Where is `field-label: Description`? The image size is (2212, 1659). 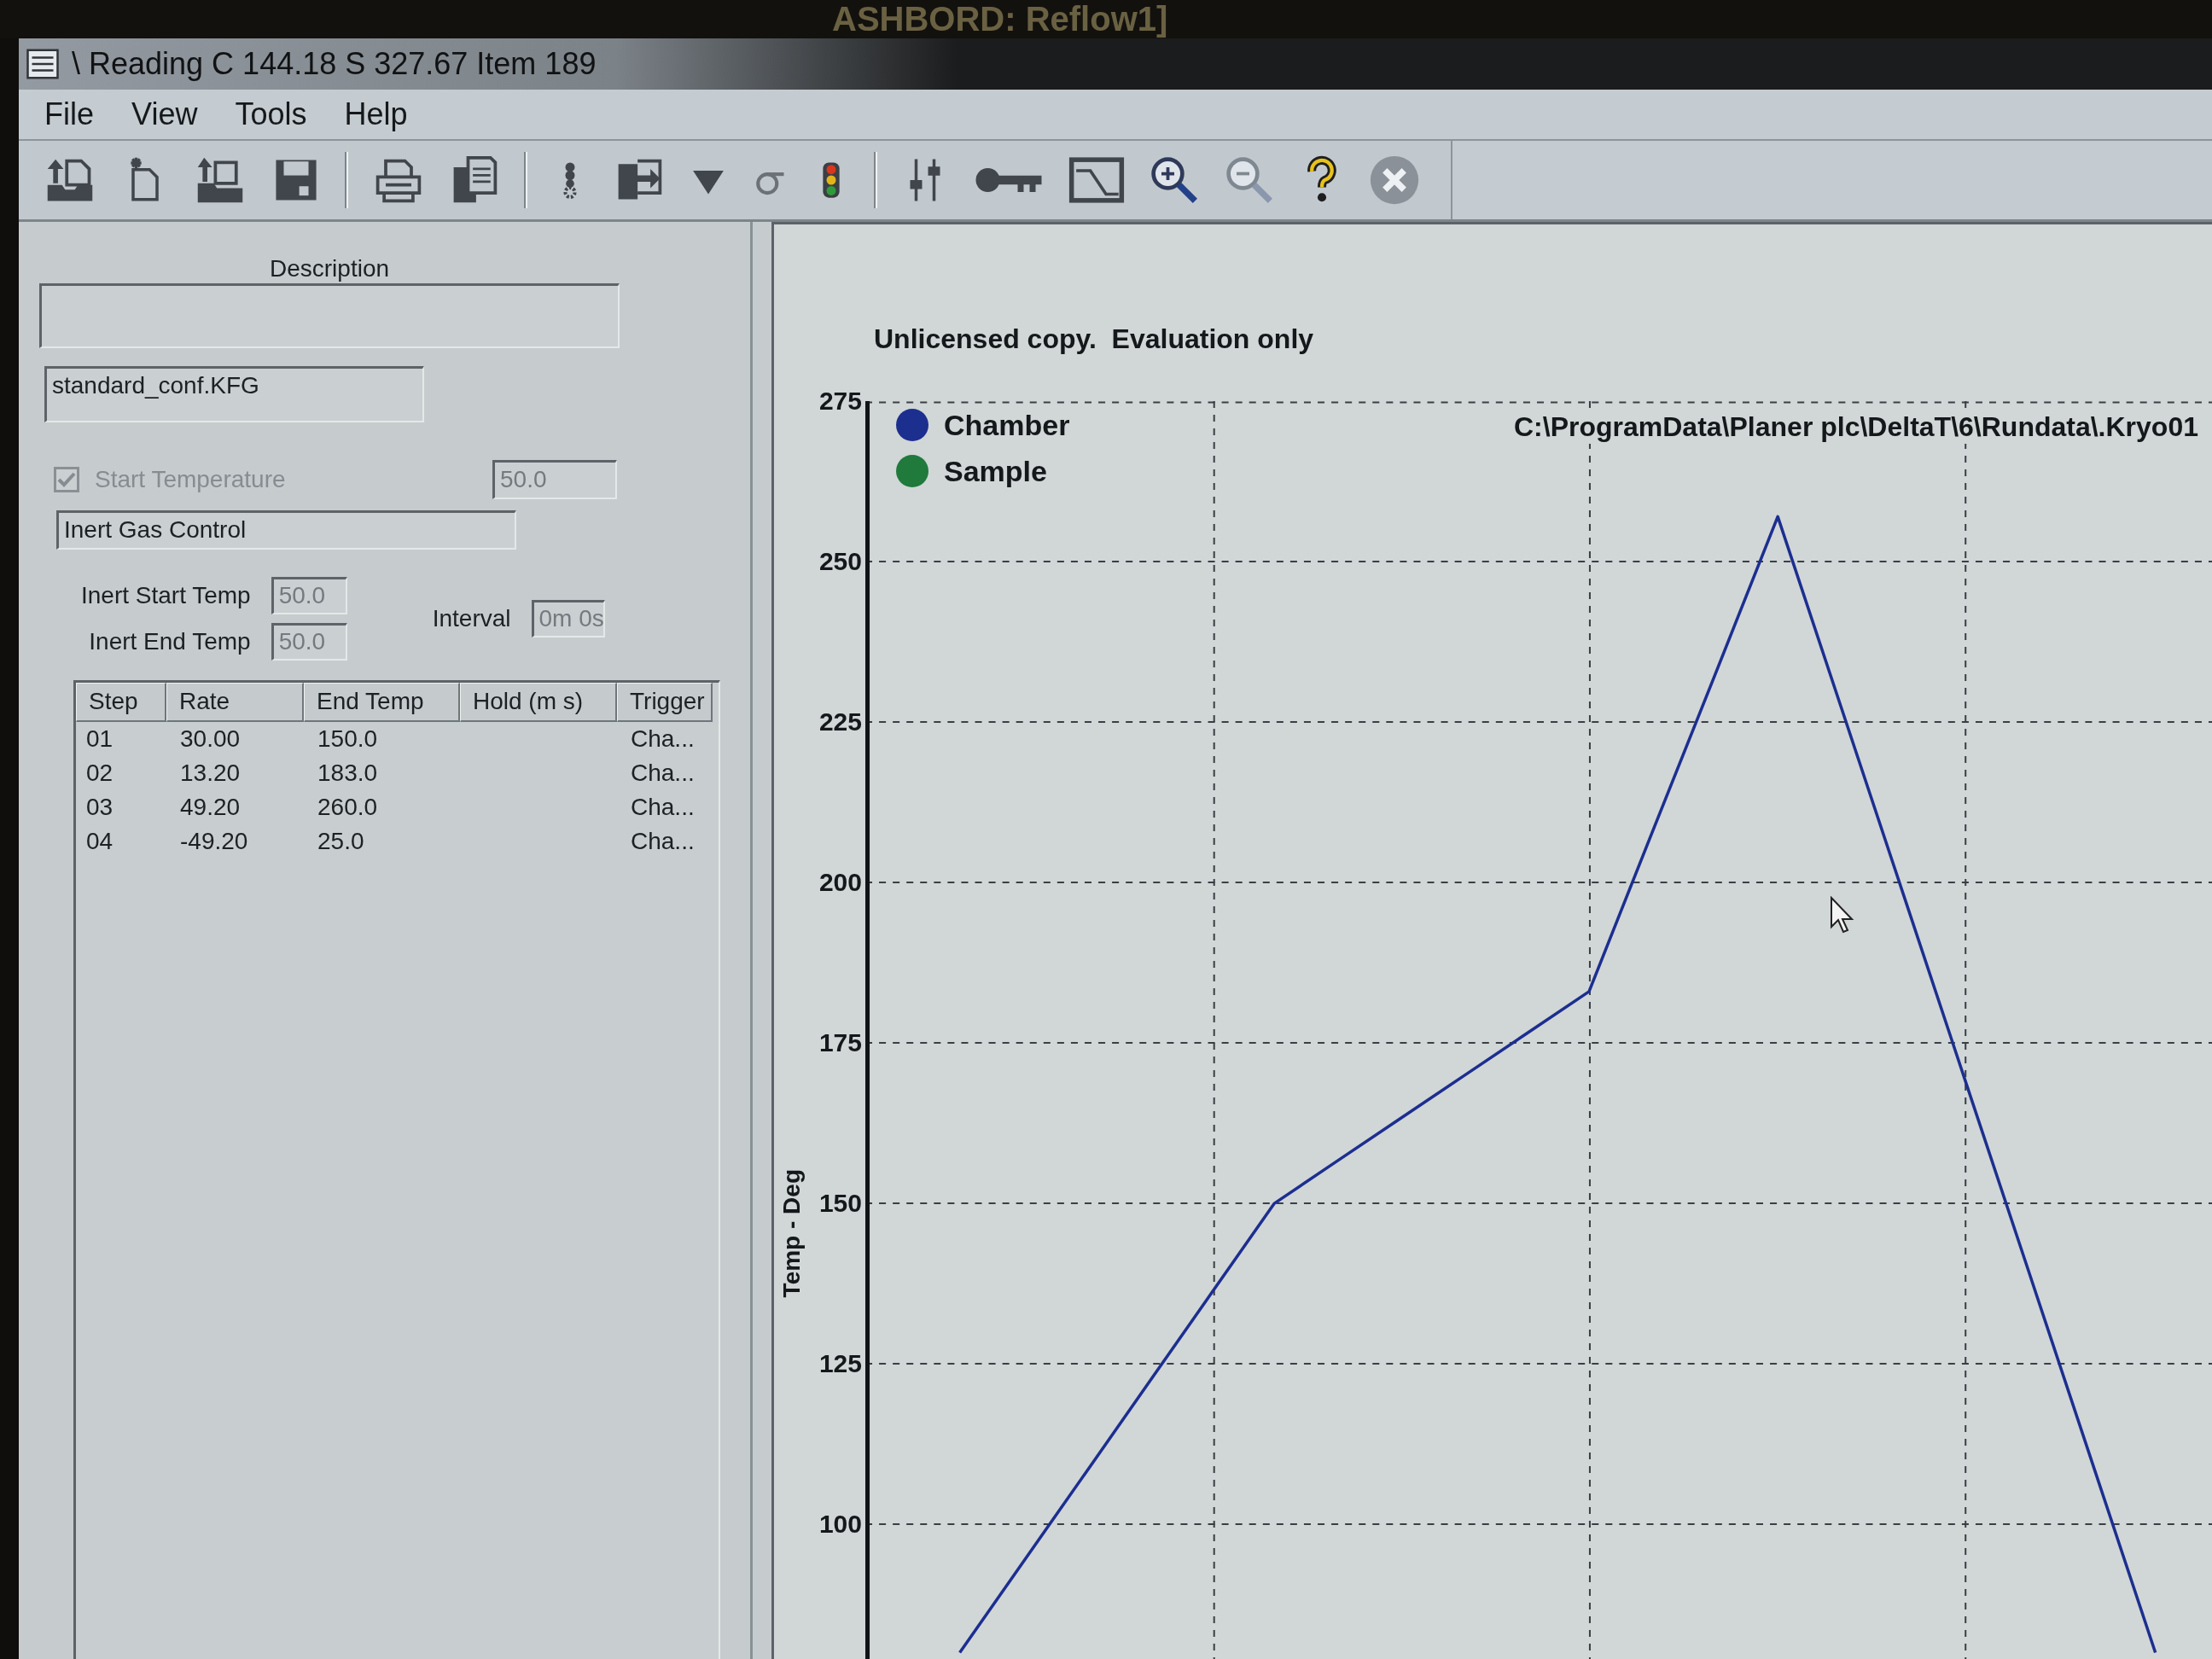
field-label: Description is located at coordinates (329, 268).